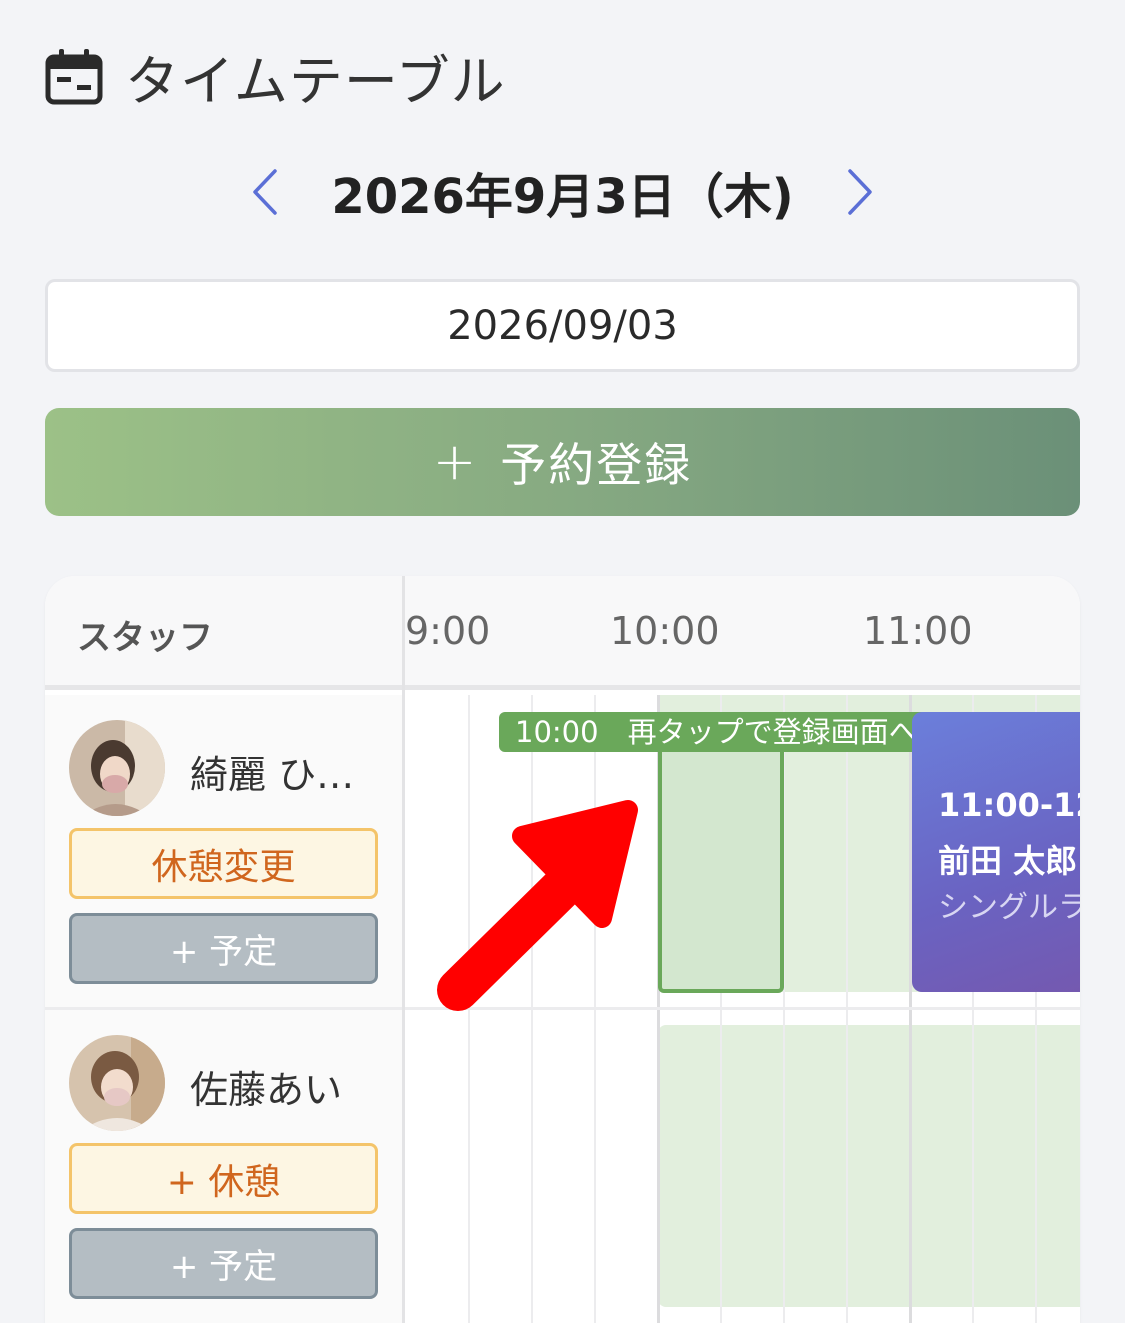 The width and height of the screenshot is (1125, 1323). What do you see at coordinates (223, 1178) in the screenshot?
I see `add-break-button: + 休憩` at bounding box center [223, 1178].